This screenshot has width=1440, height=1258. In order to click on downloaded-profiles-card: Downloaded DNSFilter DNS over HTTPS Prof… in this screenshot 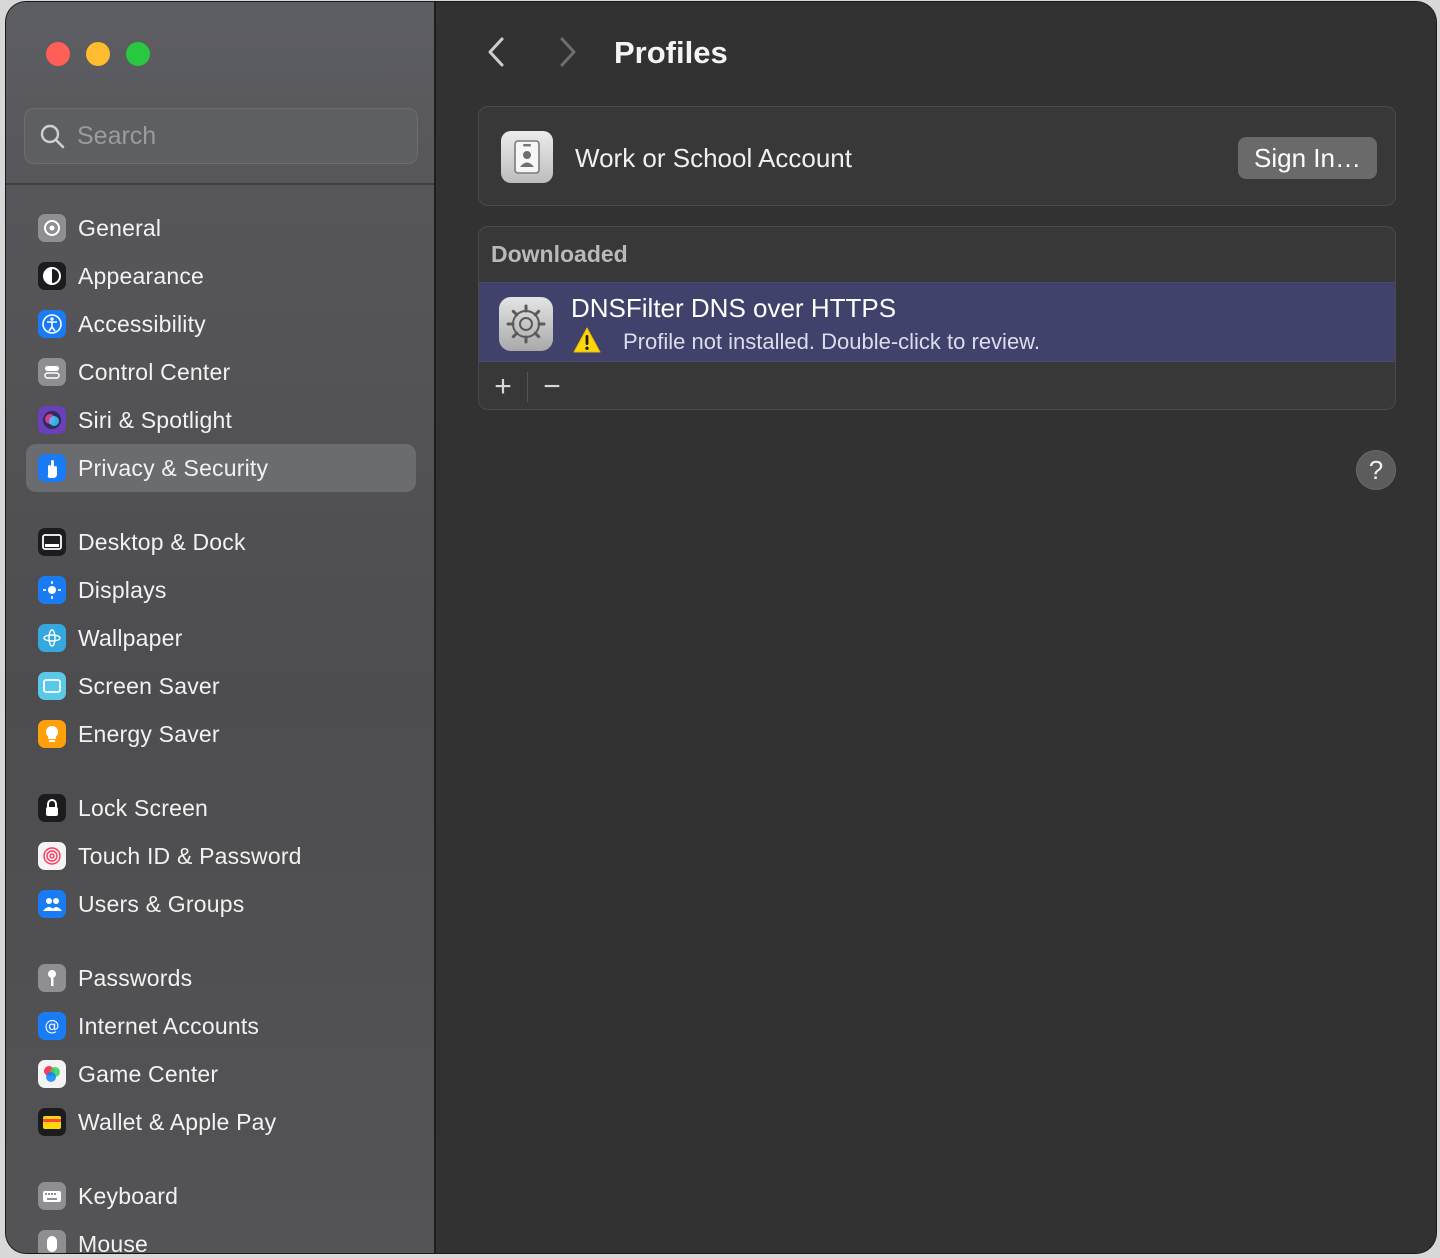, I will do `click(937, 318)`.